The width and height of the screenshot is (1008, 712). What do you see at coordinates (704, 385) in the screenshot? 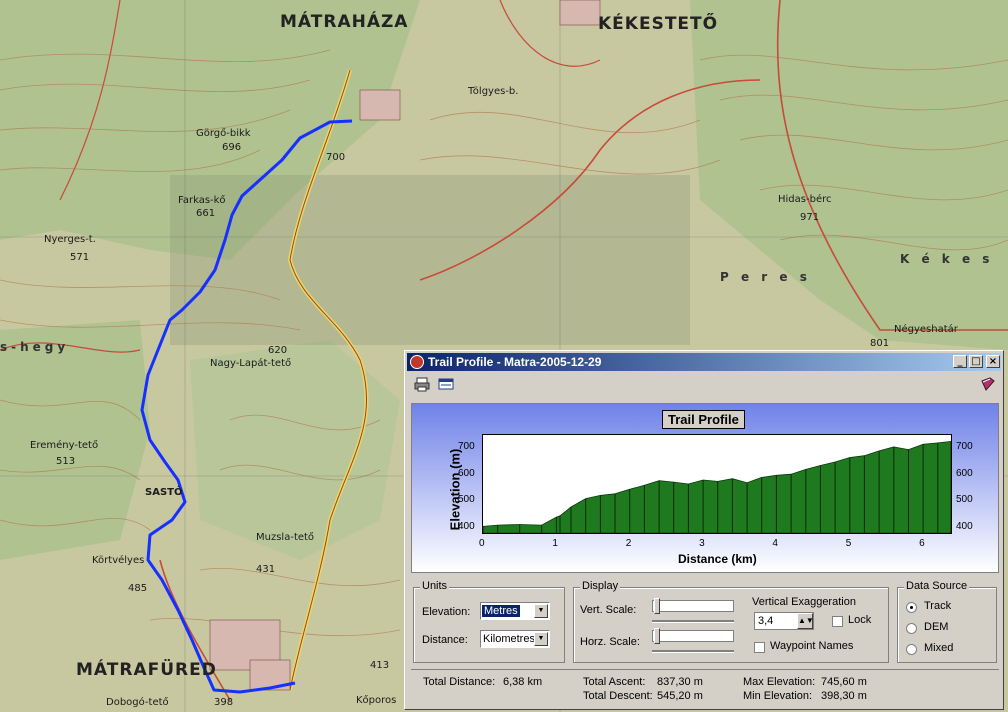
I see `toolbar` at bounding box center [704, 385].